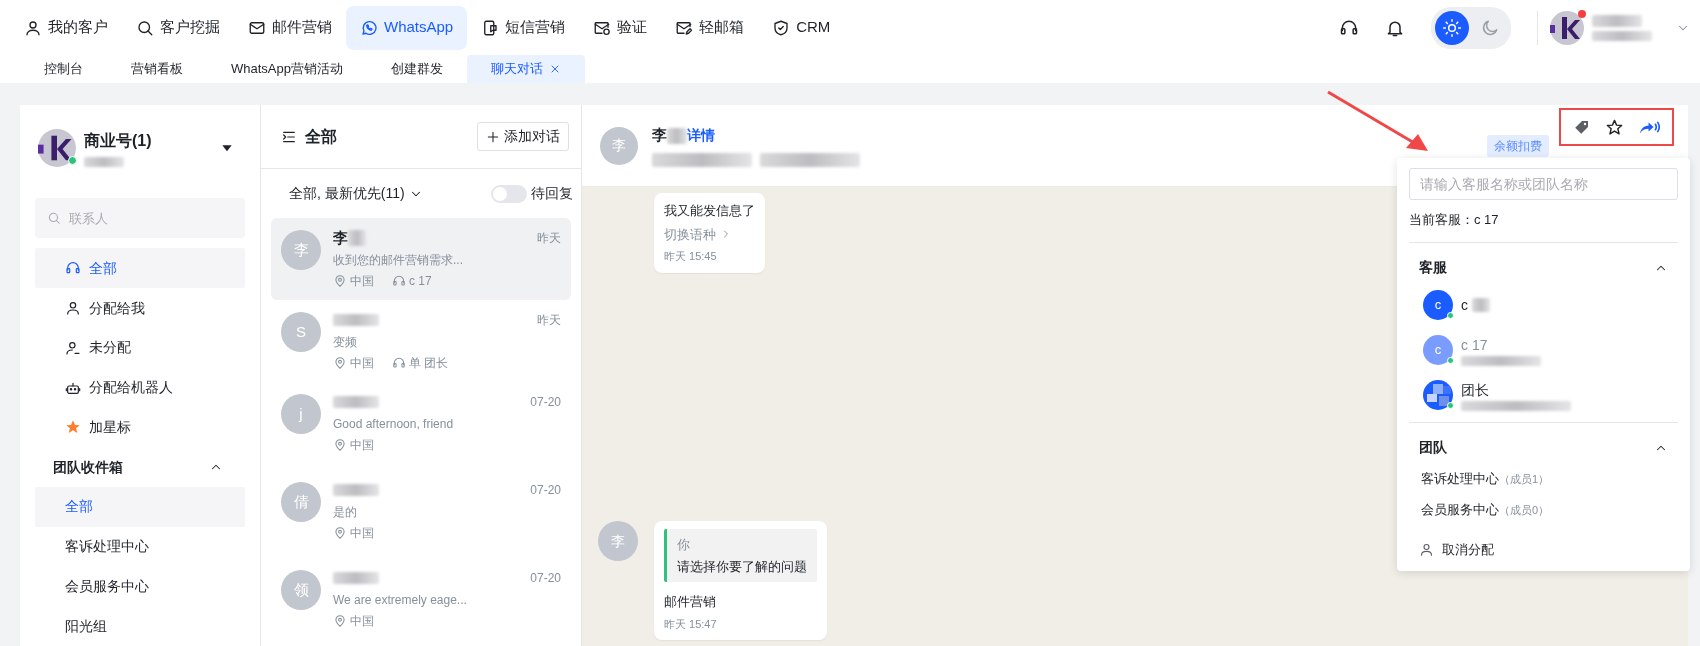  I want to click on contact-avatar: 倩, so click(301, 502).